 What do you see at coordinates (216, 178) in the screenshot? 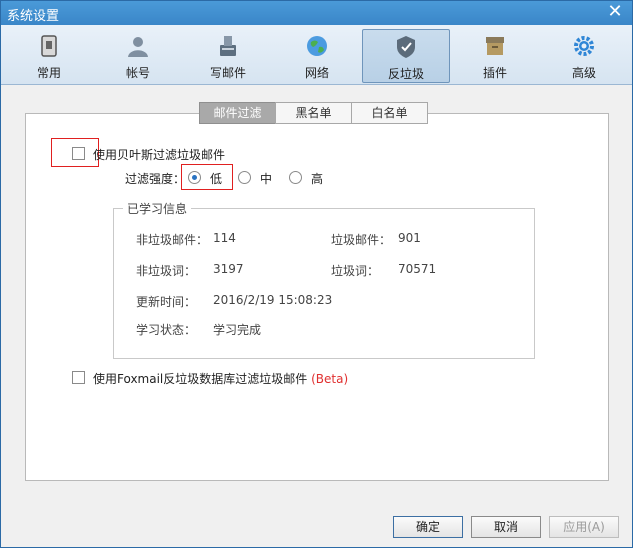
I see `strength-low-label: 低` at bounding box center [216, 178].